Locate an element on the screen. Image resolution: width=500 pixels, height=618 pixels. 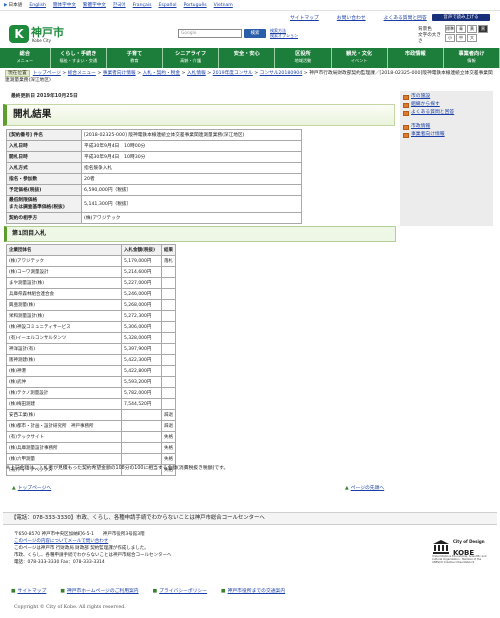
sidebar-item-label: 市の施設 is located at coordinates (421, 96).